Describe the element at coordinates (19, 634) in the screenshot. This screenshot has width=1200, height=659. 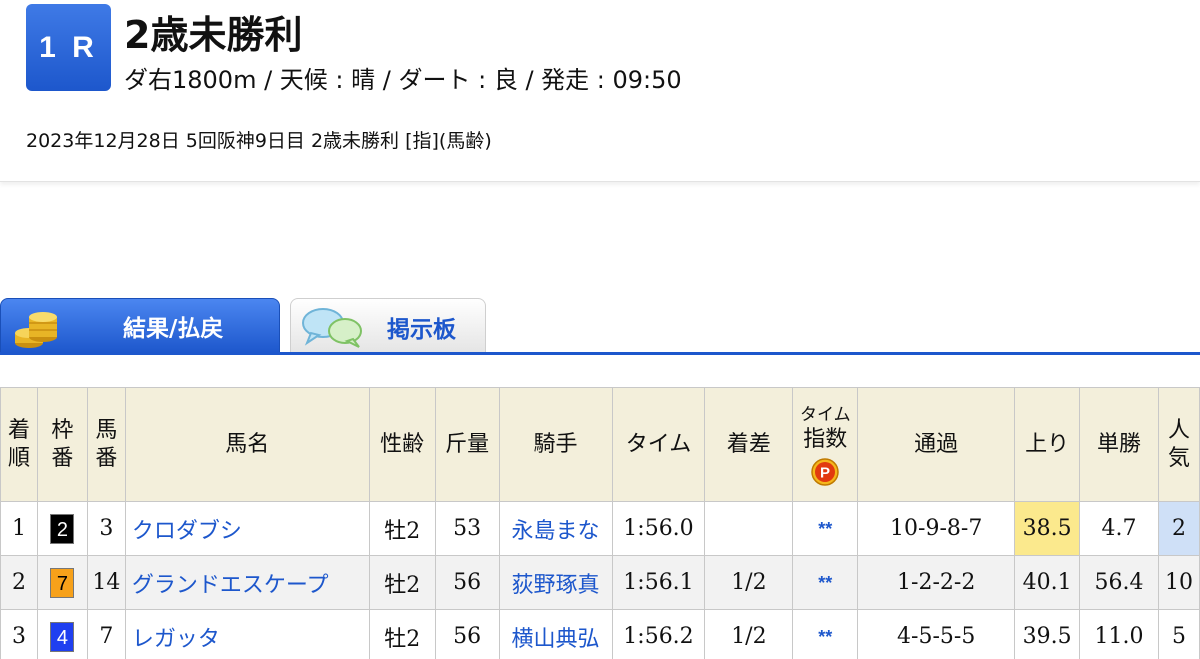
I see `cell-rank: 3` at that location.